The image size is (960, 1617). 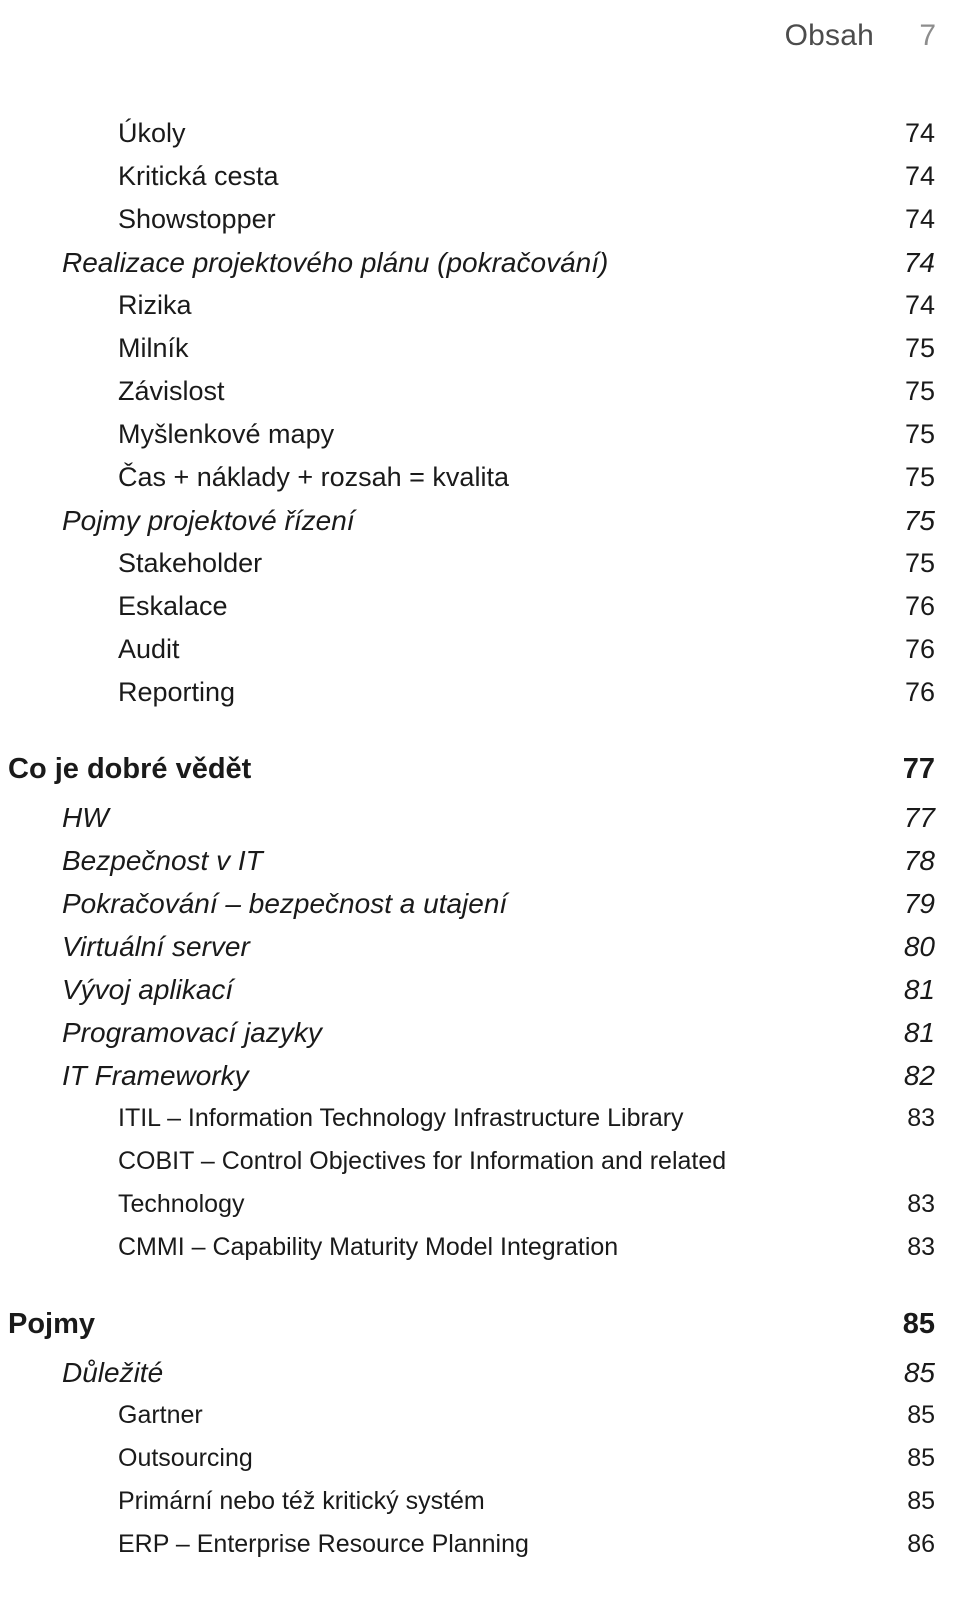 What do you see at coordinates (197, 219) in the screenshot?
I see `toc-entry-label: Showstopper` at bounding box center [197, 219].